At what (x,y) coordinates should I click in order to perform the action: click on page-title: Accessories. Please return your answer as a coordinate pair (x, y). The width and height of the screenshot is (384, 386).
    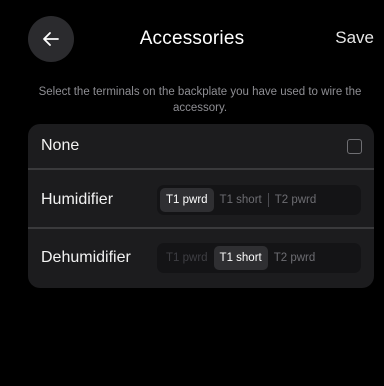
    Looking at the image, I should click on (192, 38).